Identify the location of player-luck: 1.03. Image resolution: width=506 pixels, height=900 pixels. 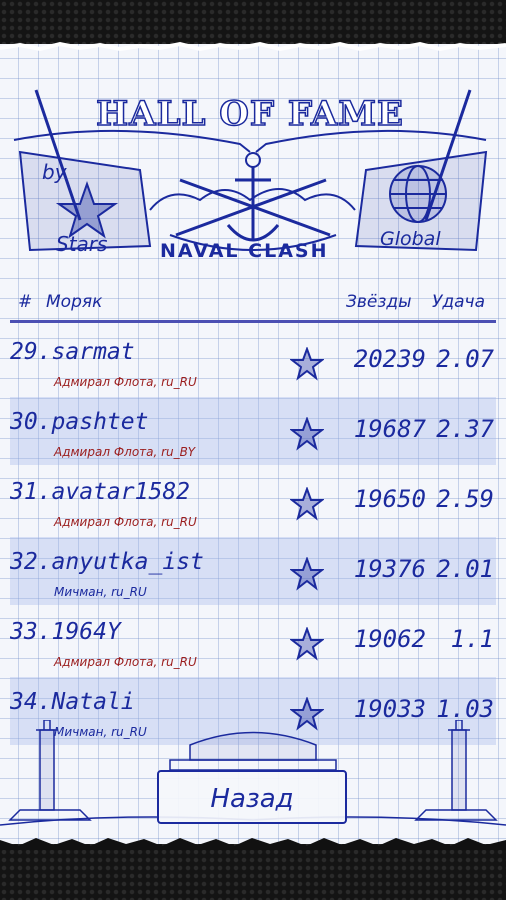
(465, 709).